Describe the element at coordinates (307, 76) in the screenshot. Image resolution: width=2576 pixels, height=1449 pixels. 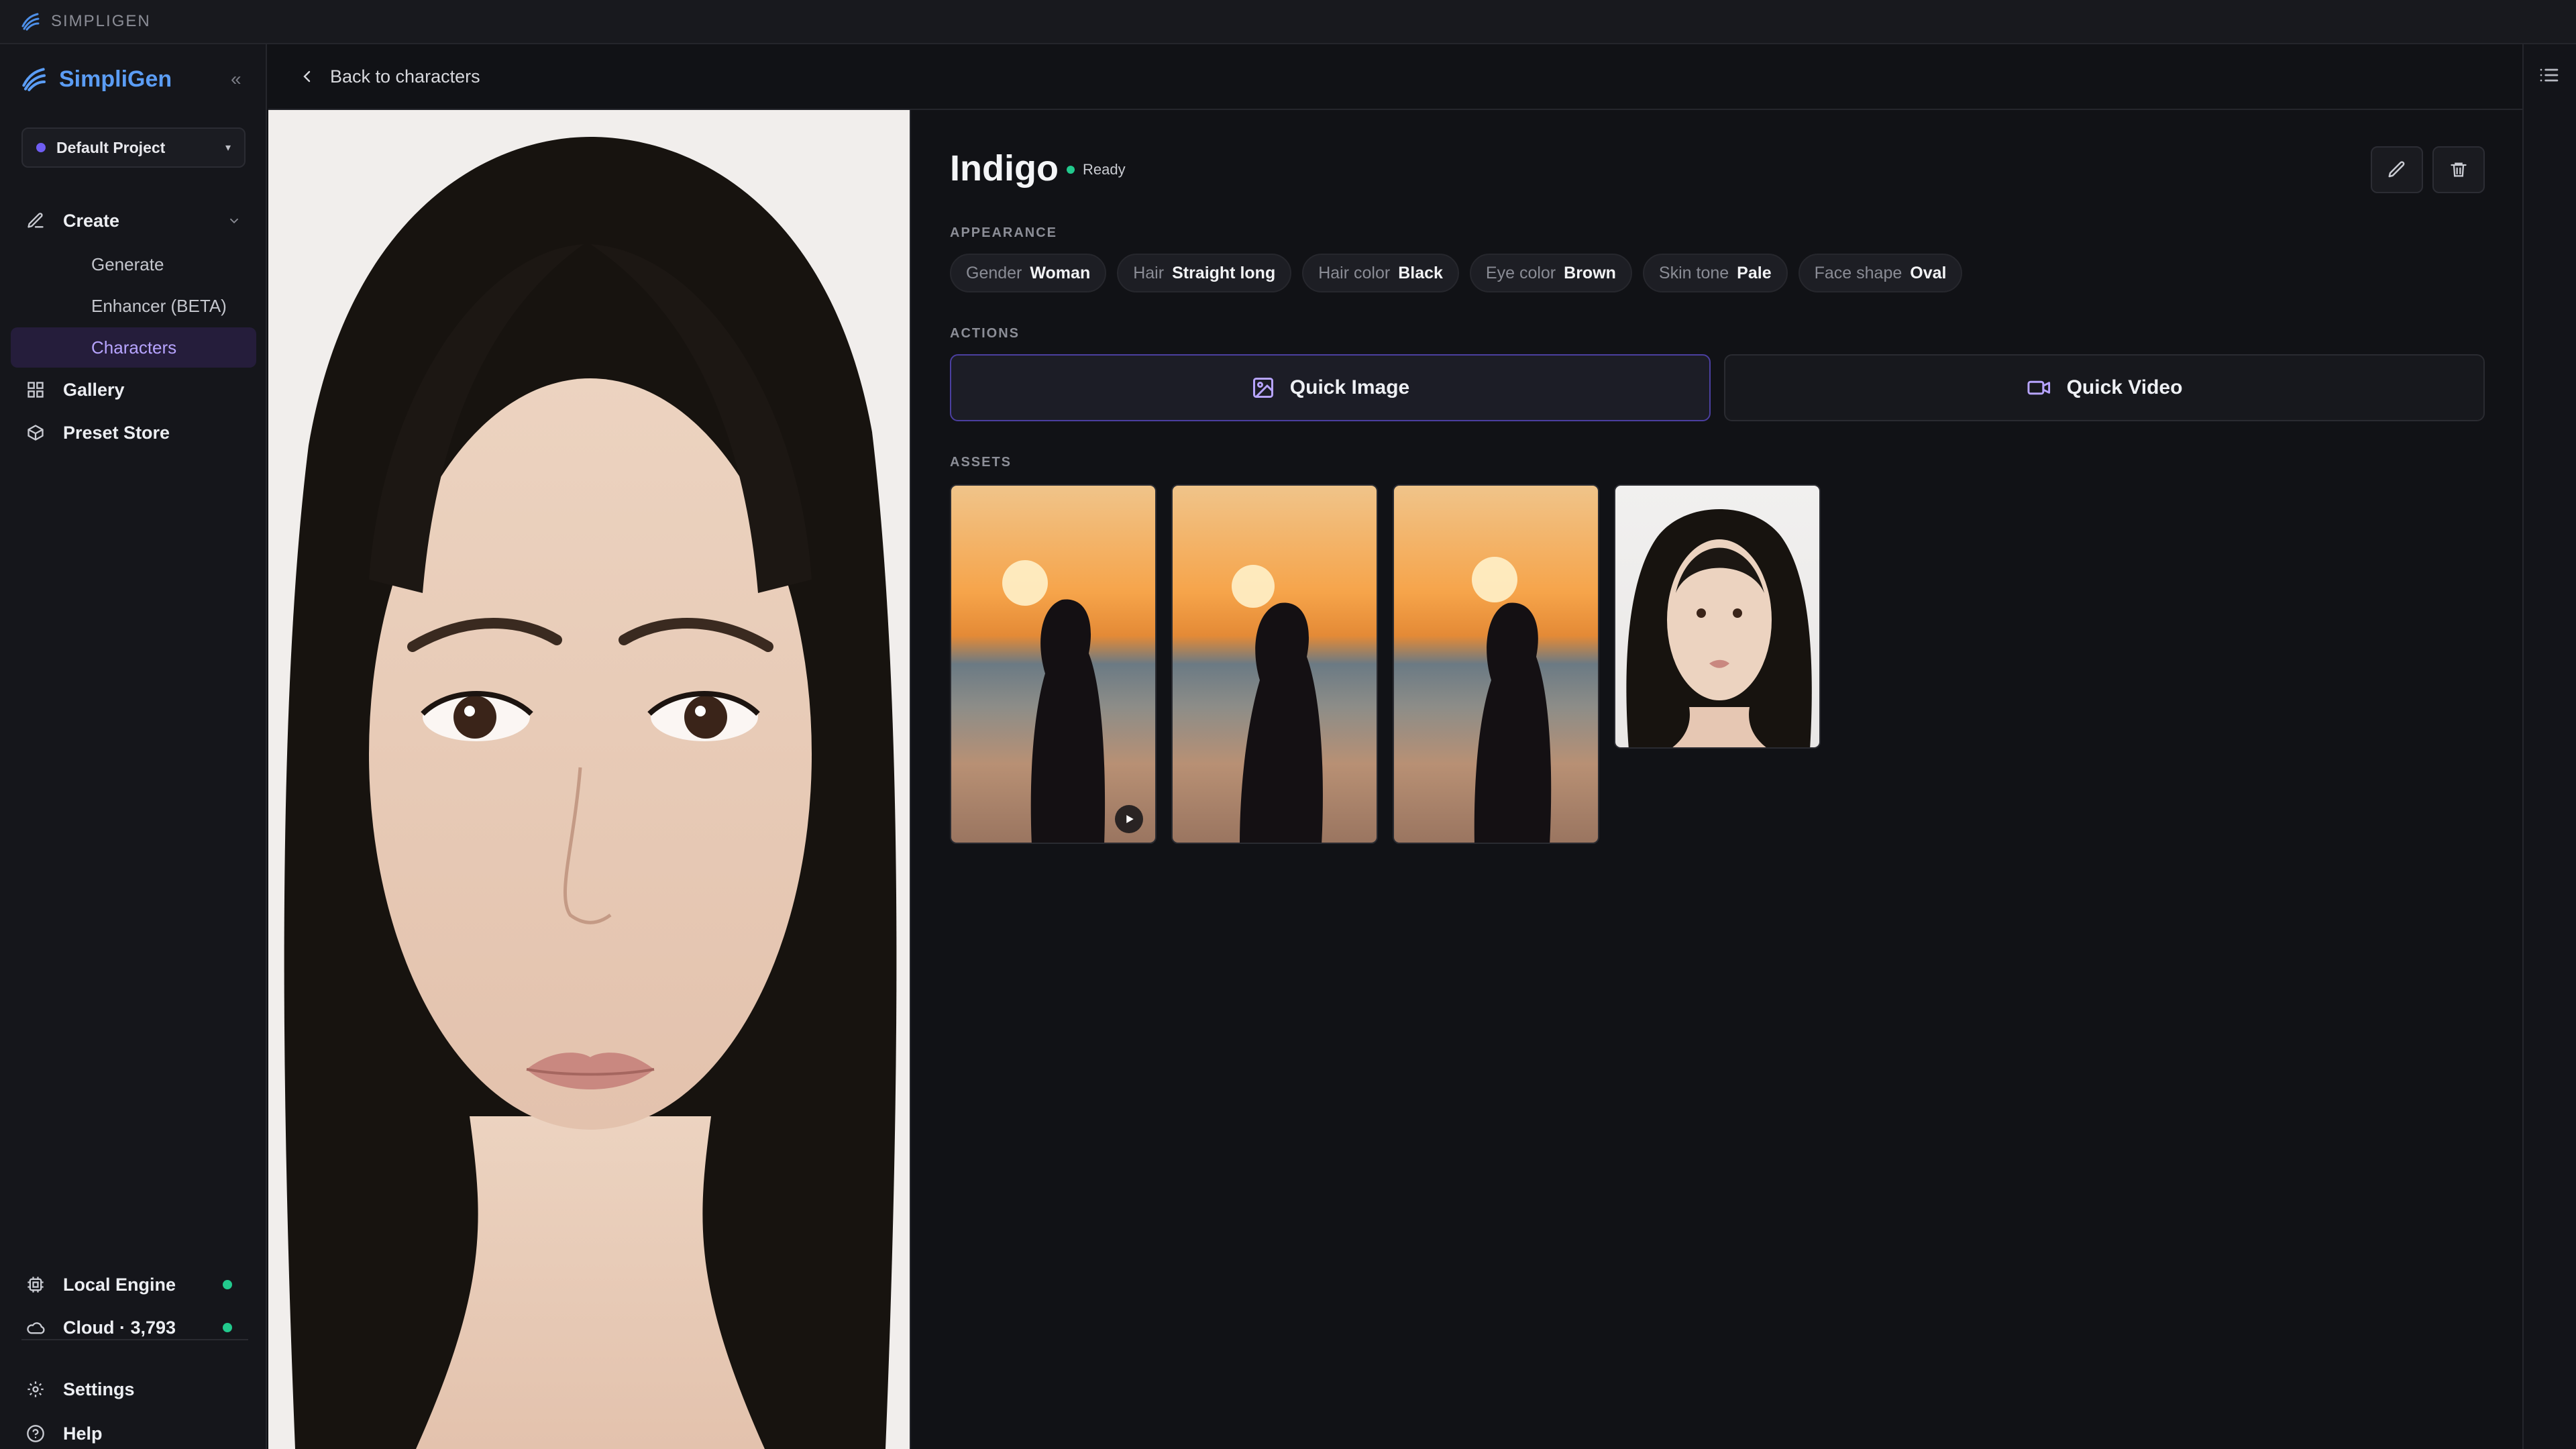
I see `chevron-left-icon` at that location.